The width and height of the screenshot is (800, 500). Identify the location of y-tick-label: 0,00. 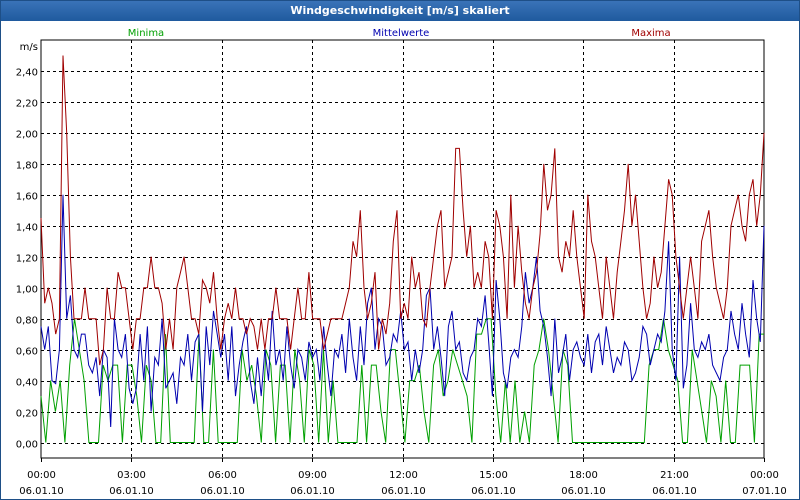
(27, 445).